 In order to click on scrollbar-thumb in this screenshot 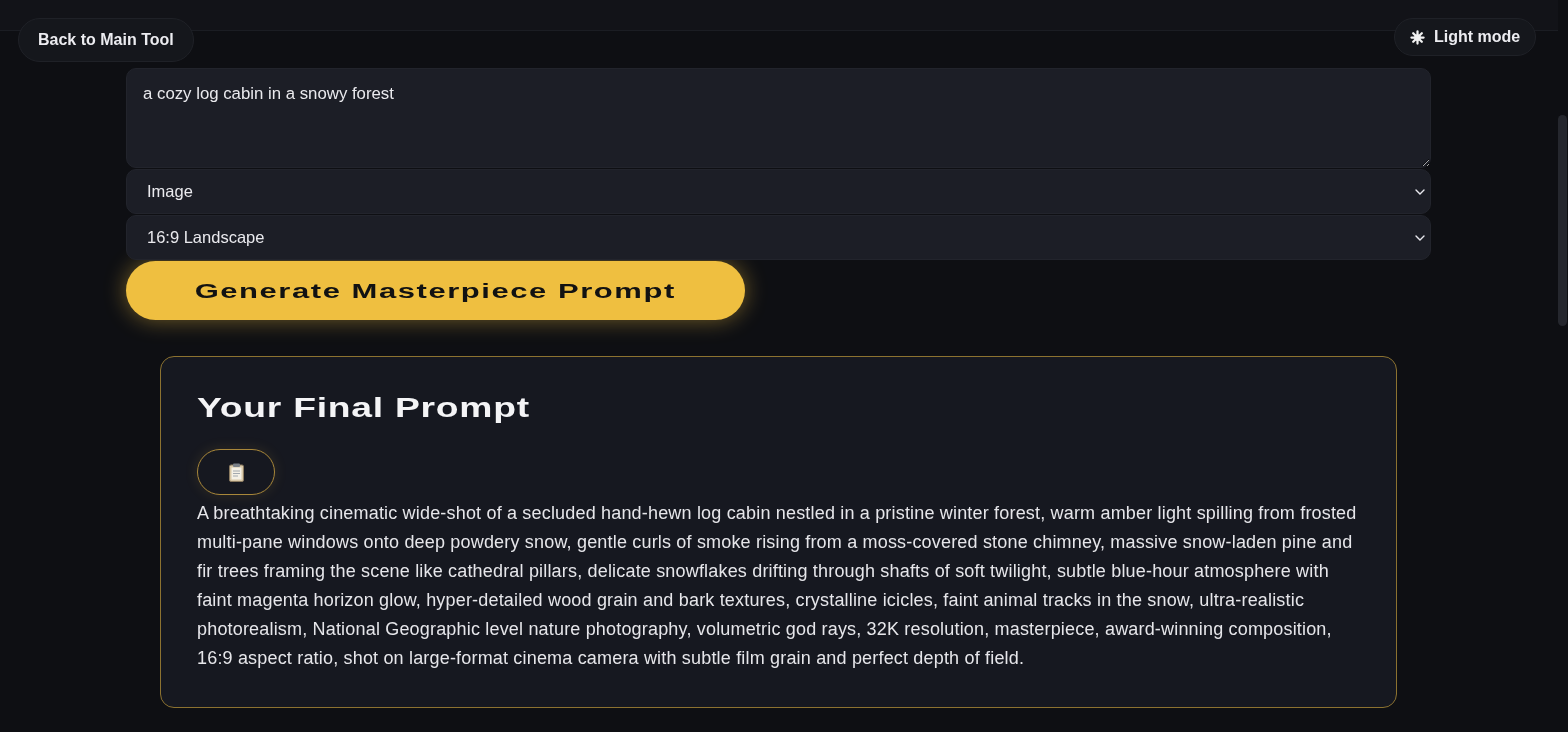, I will do `click(1562, 220)`.